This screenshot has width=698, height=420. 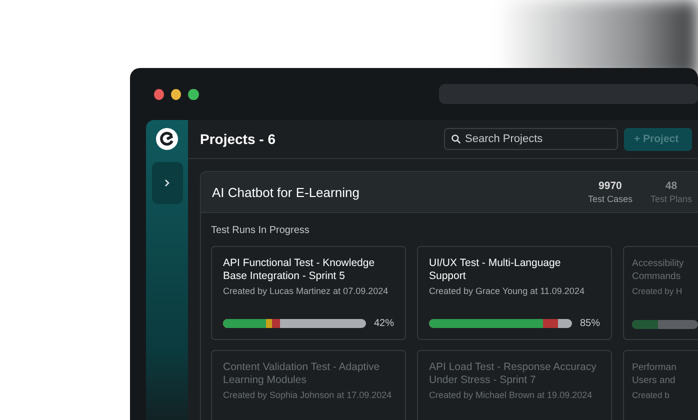 What do you see at coordinates (495, 270) in the screenshot?
I see `test-run-title: UI/UX Test - Multi-Language Support` at bounding box center [495, 270].